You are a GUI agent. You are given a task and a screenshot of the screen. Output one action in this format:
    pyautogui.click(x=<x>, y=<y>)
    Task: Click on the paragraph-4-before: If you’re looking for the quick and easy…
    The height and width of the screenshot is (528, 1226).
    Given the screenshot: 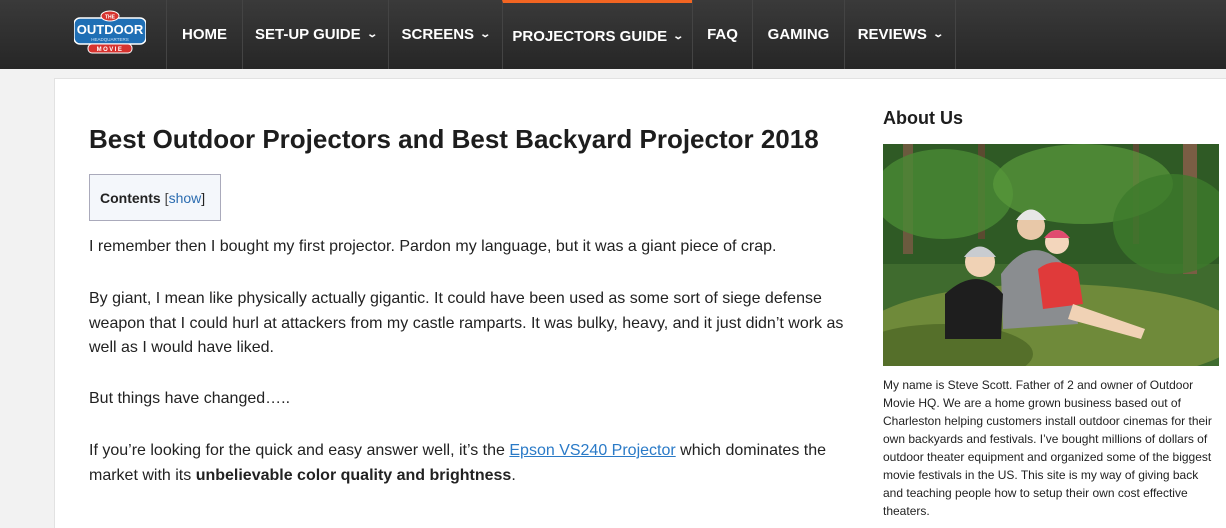 What is the action you would take?
    pyautogui.click(x=299, y=450)
    